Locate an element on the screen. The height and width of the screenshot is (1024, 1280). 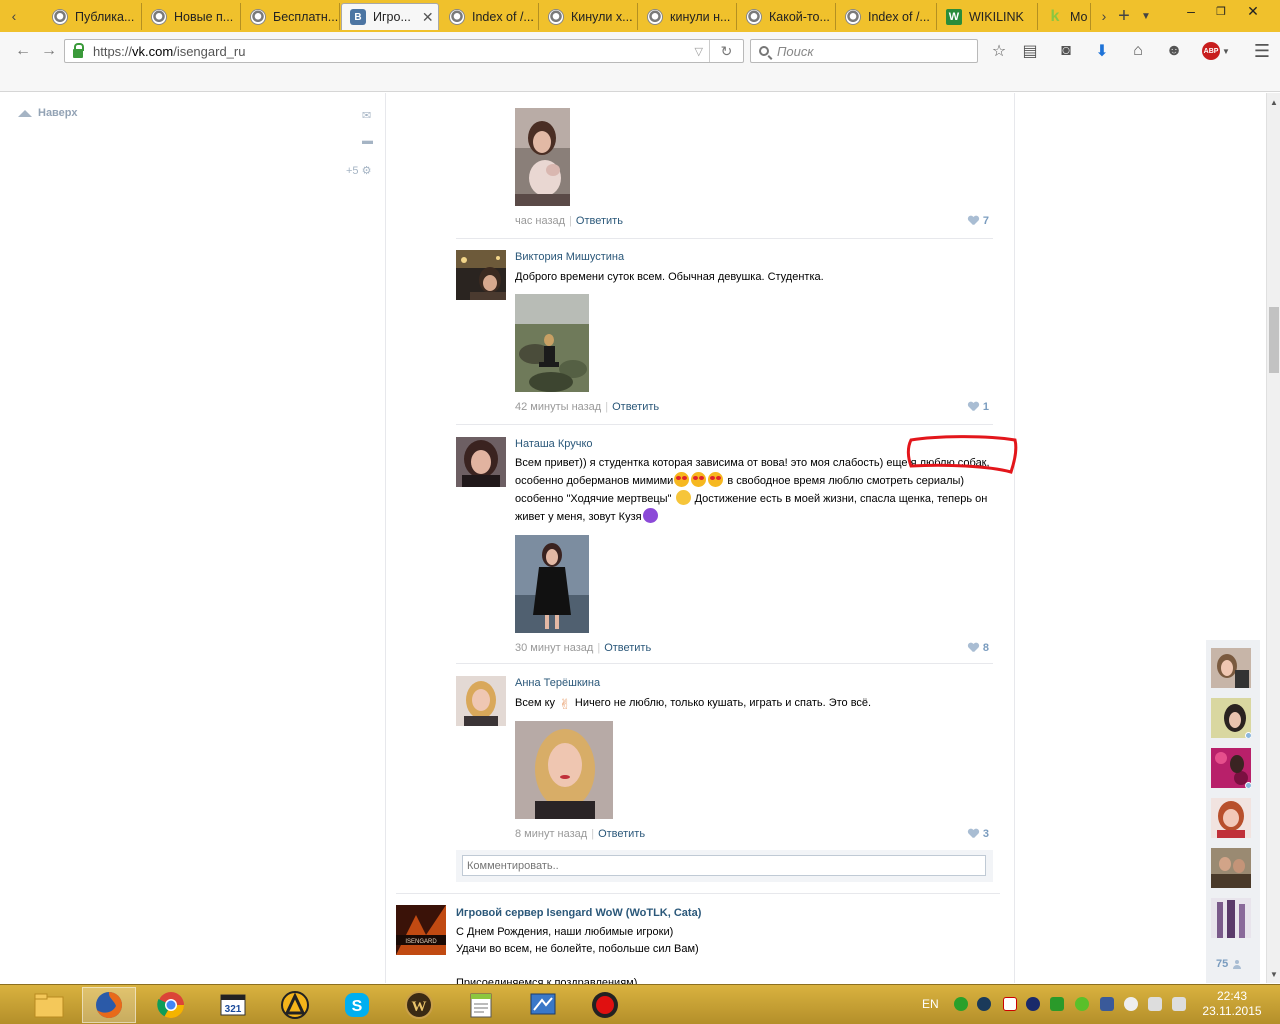
reload-button: ↻ is located at coordinates (726, 51).